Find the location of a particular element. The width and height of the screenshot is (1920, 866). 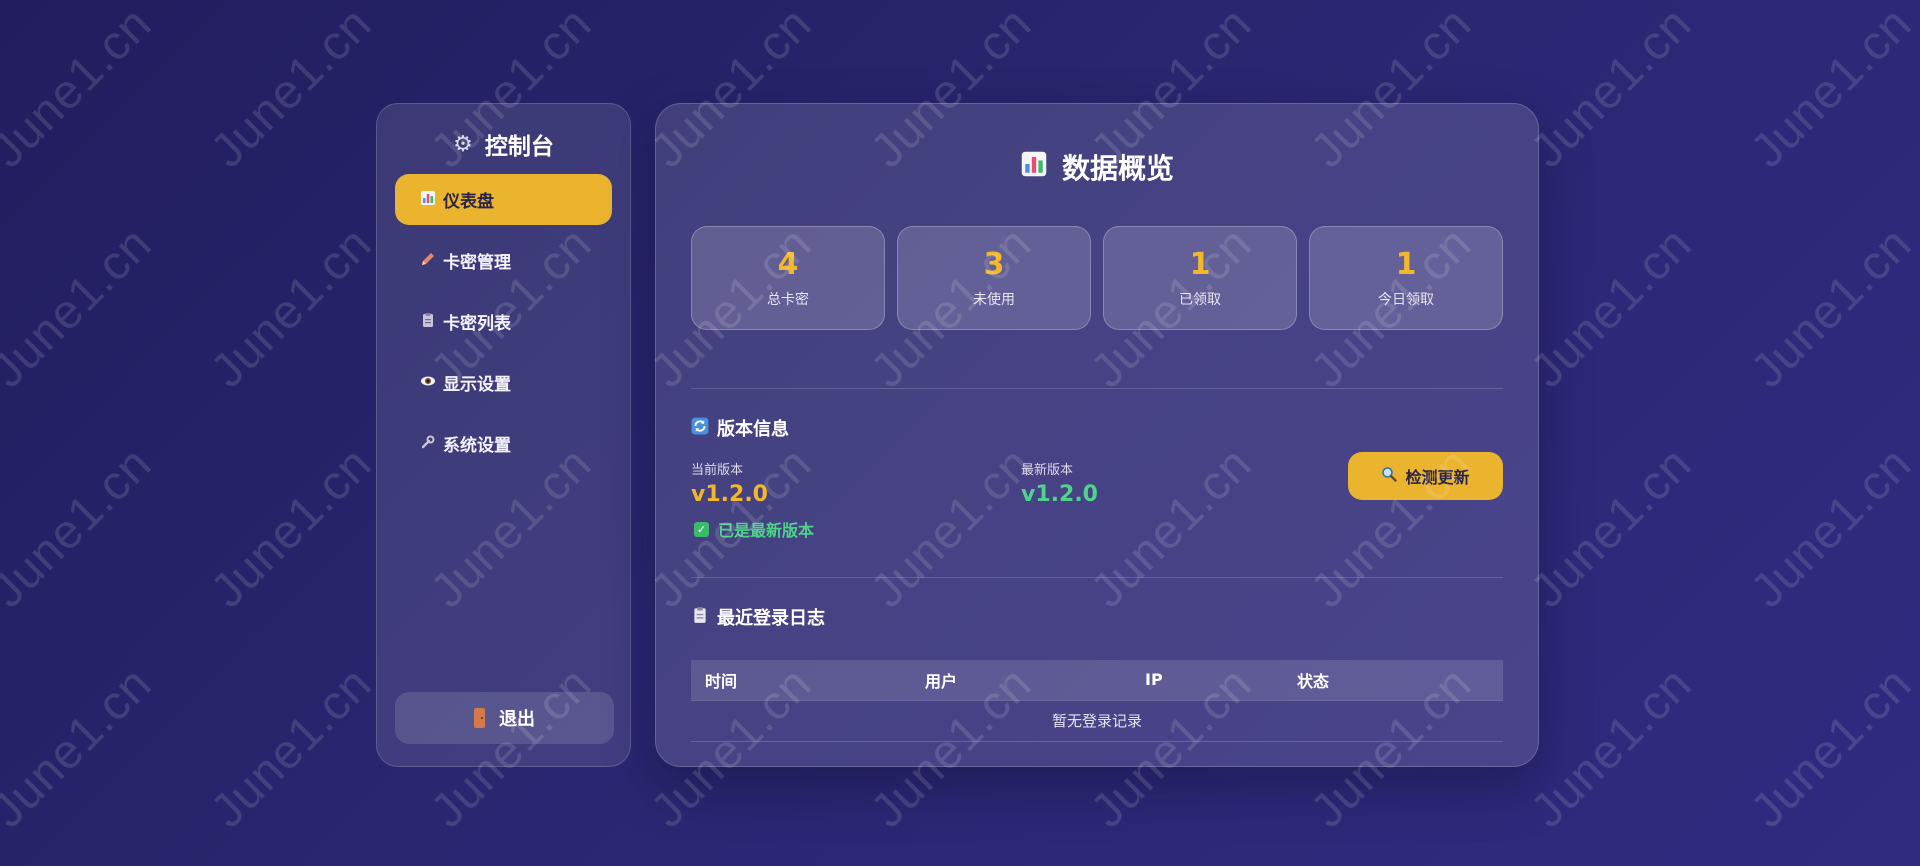

sidebar-item-label: 卡密列表 is located at coordinates (477, 324).